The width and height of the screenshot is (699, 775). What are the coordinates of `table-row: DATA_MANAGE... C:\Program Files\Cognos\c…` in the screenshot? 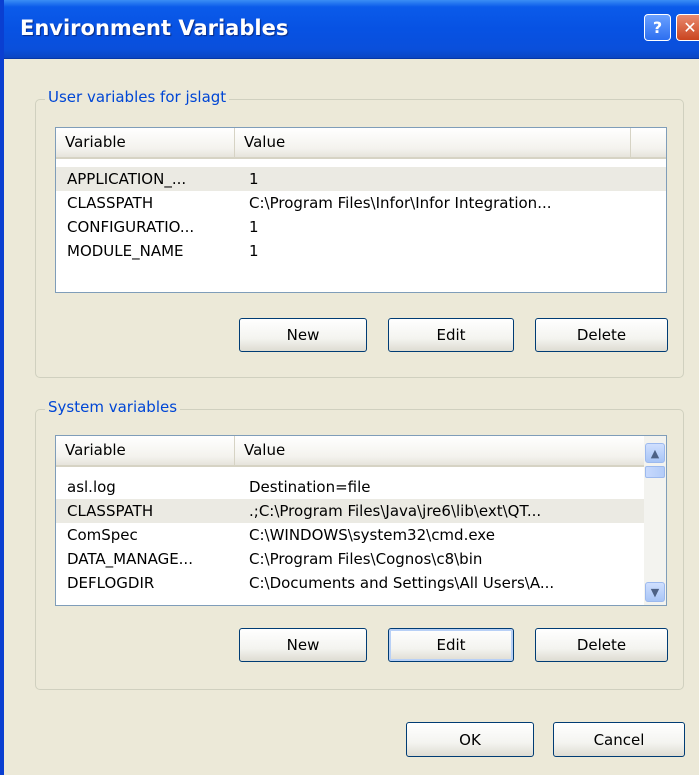 It's located at (350, 559).